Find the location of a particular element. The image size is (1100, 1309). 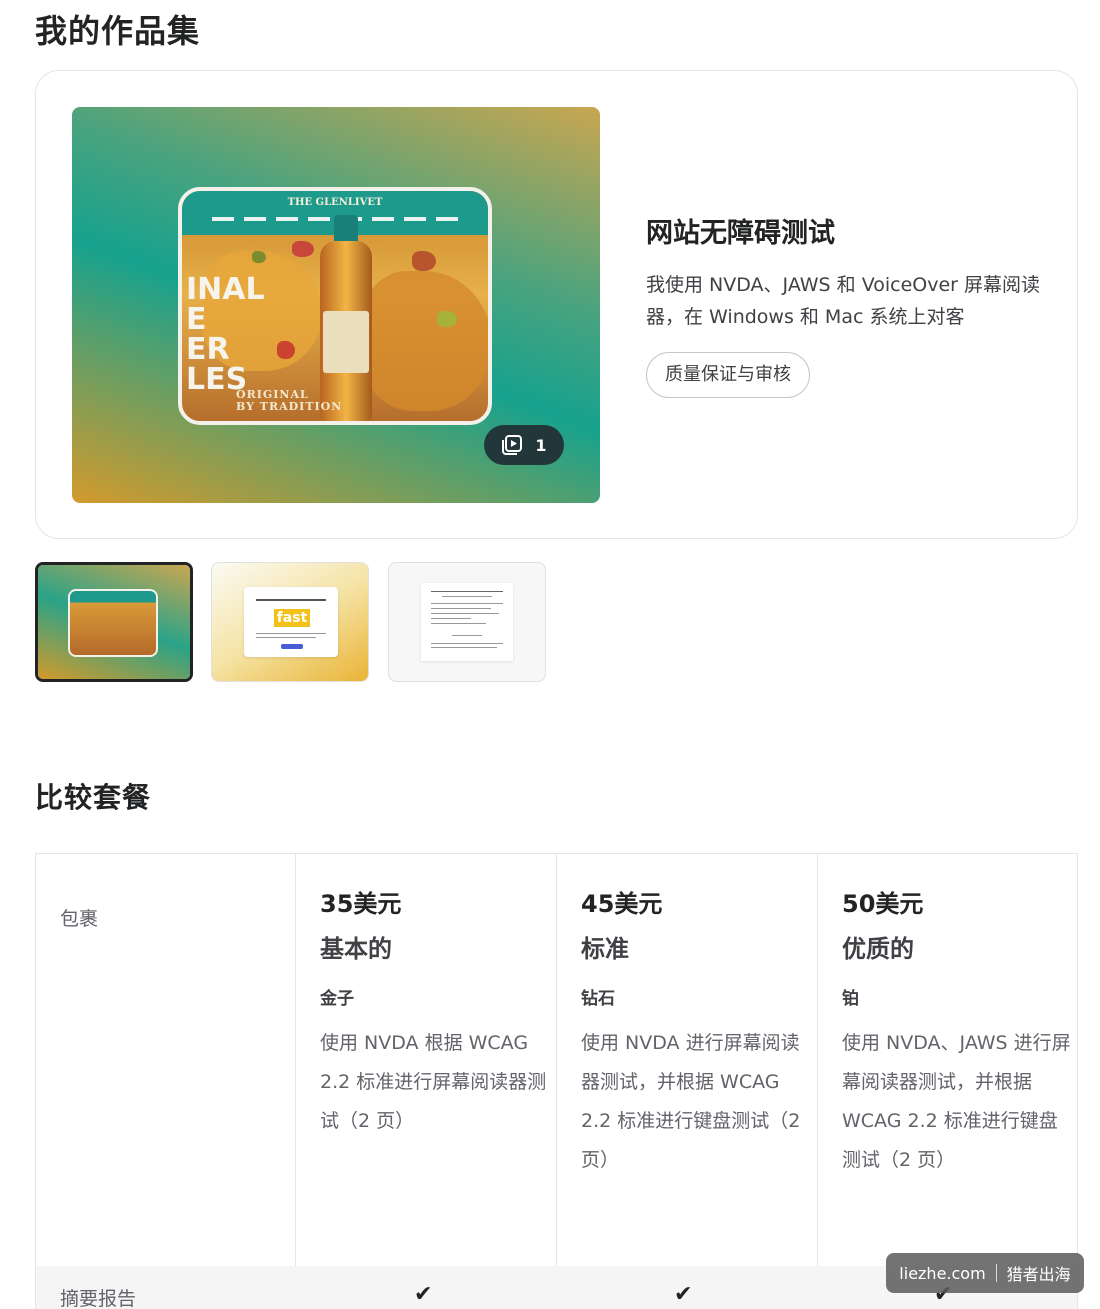

hero-big-text: INAL E ER LES is located at coordinates (225, 334).